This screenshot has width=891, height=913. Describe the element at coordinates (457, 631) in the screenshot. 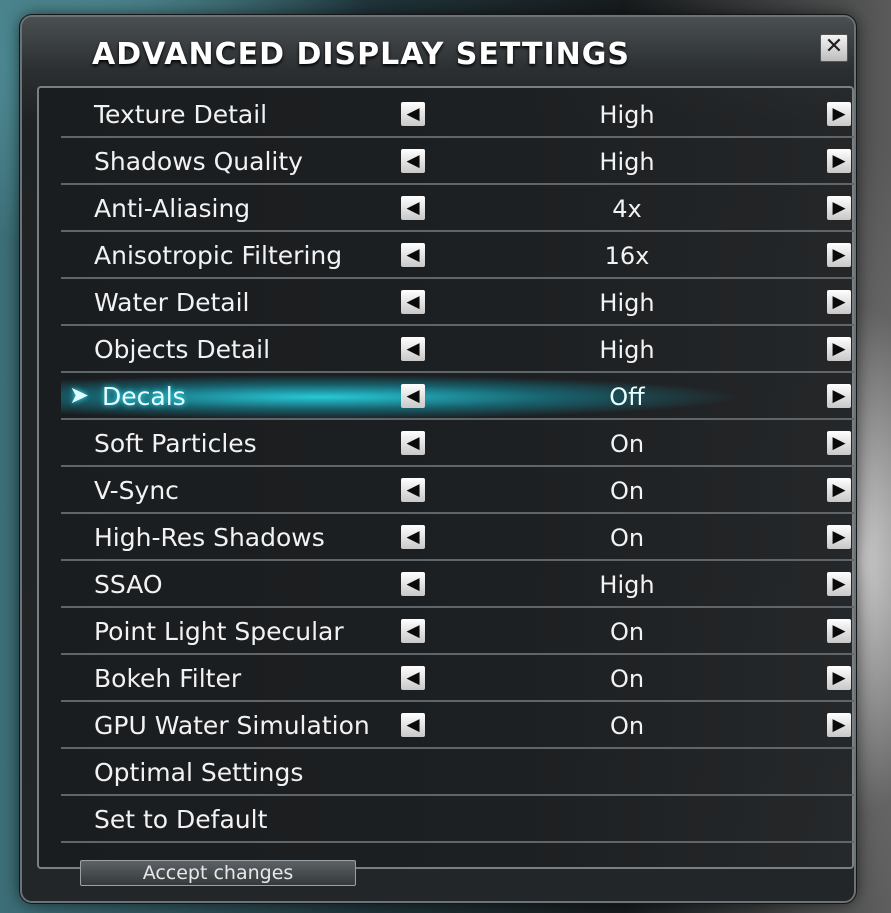

I see `setting-row-point-light-specular: Point Light Specular ◀ On ▶` at that location.